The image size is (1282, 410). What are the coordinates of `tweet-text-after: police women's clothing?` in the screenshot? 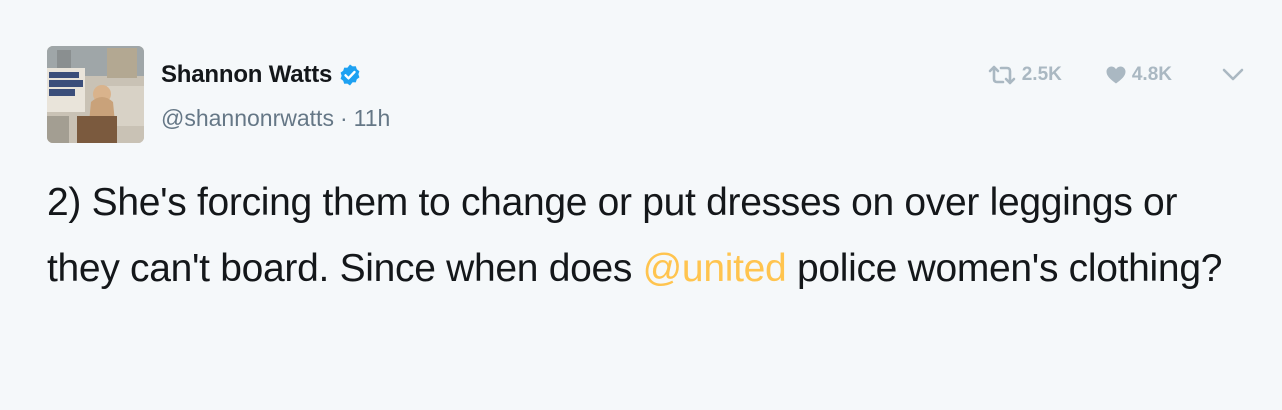 It's located at (1004, 268).